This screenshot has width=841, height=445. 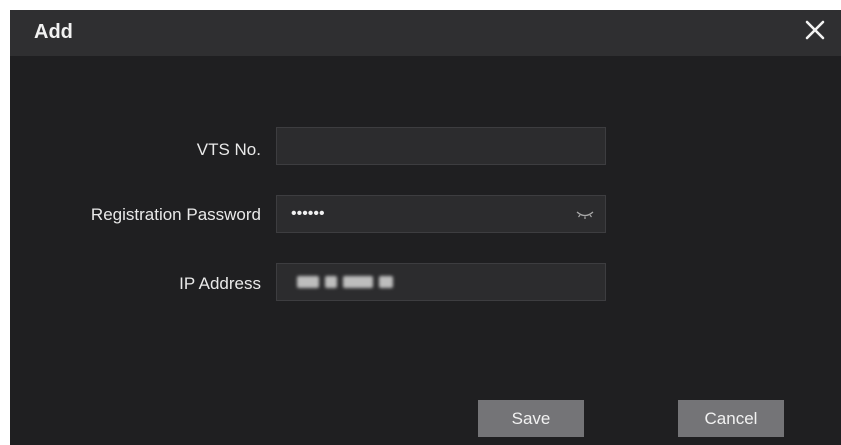 I want to click on password-masked-value: ••••••, so click(x=308, y=213).